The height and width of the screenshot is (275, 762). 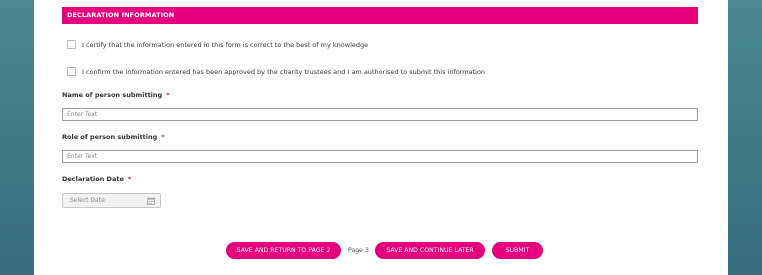 What do you see at coordinates (430, 250) in the screenshot?
I see `save-and-continue-later-button: SAVE AND CONTINUE LATER` at bounding box center [430, 250].